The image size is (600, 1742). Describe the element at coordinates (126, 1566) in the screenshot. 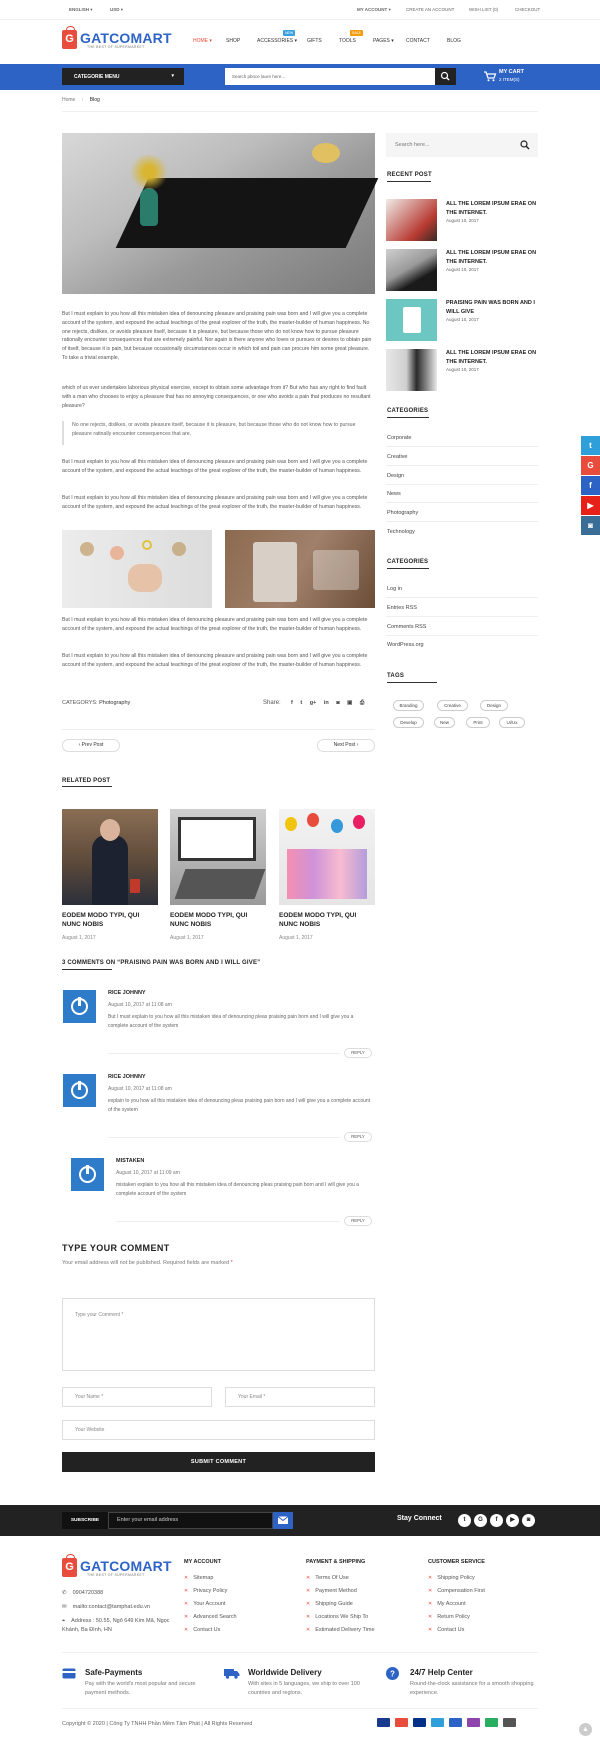

I see `footer-logo-text: GATCOMART` at that location.